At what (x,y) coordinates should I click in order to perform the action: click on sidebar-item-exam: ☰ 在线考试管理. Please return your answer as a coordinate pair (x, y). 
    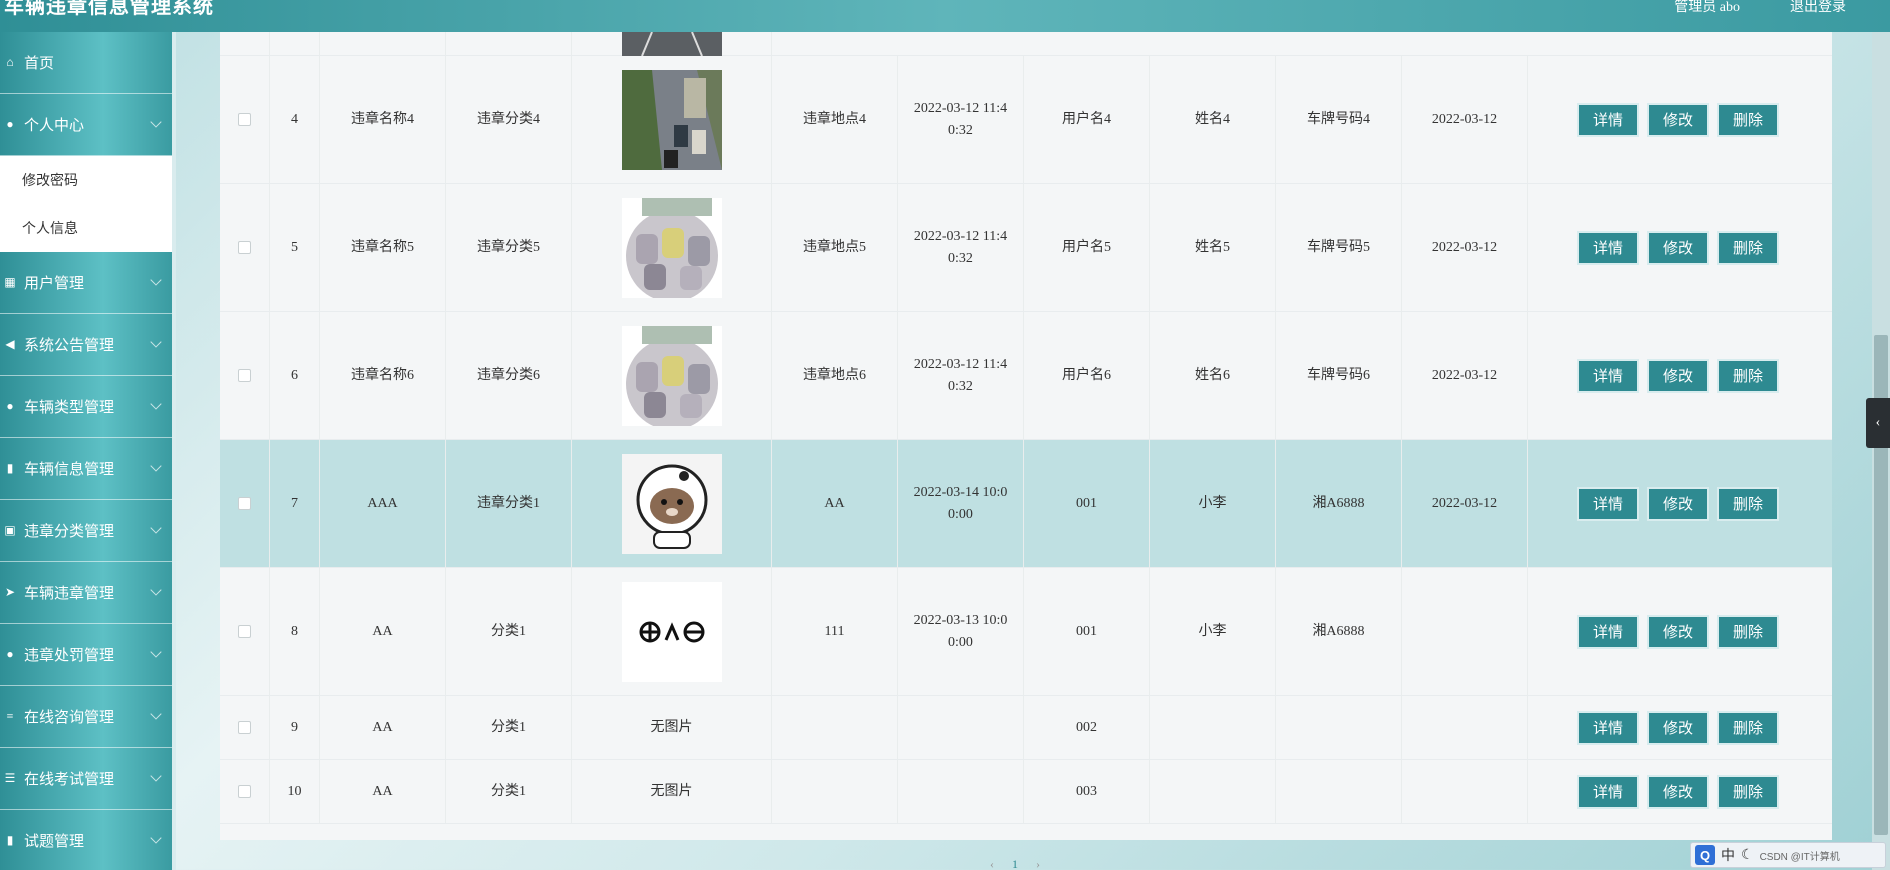
    Looking at the image, I should click on (86, 779).